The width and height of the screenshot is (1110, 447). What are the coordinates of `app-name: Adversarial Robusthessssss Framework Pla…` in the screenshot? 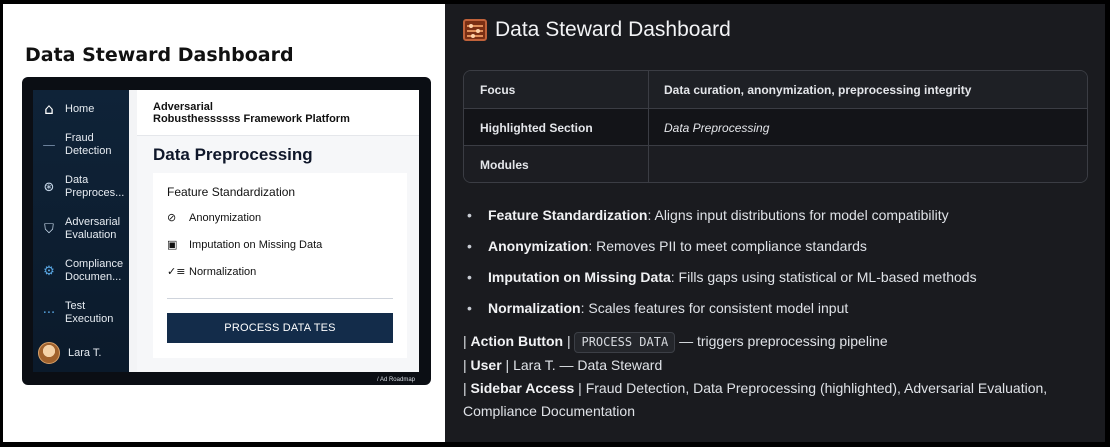 It's located at (251, 113).